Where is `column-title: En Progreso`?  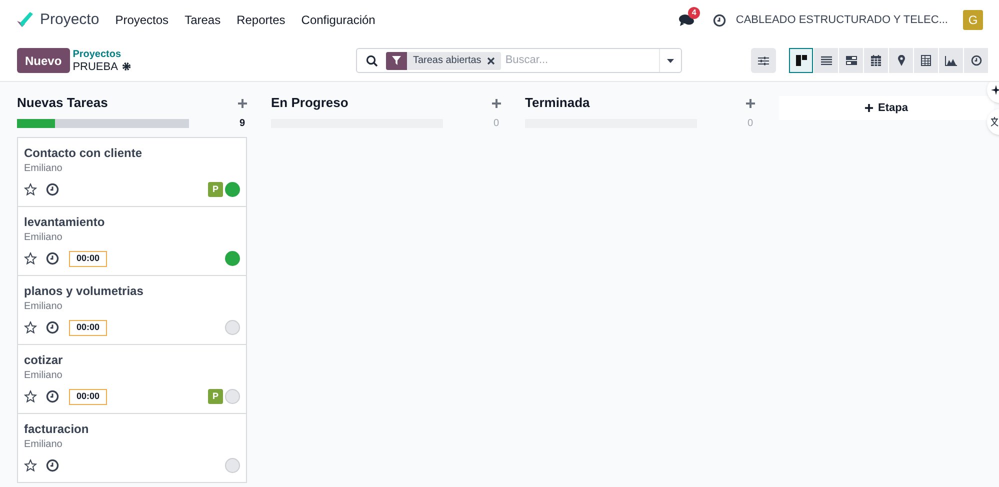 column-title: En Progreso is located at coordinates (309, 103).